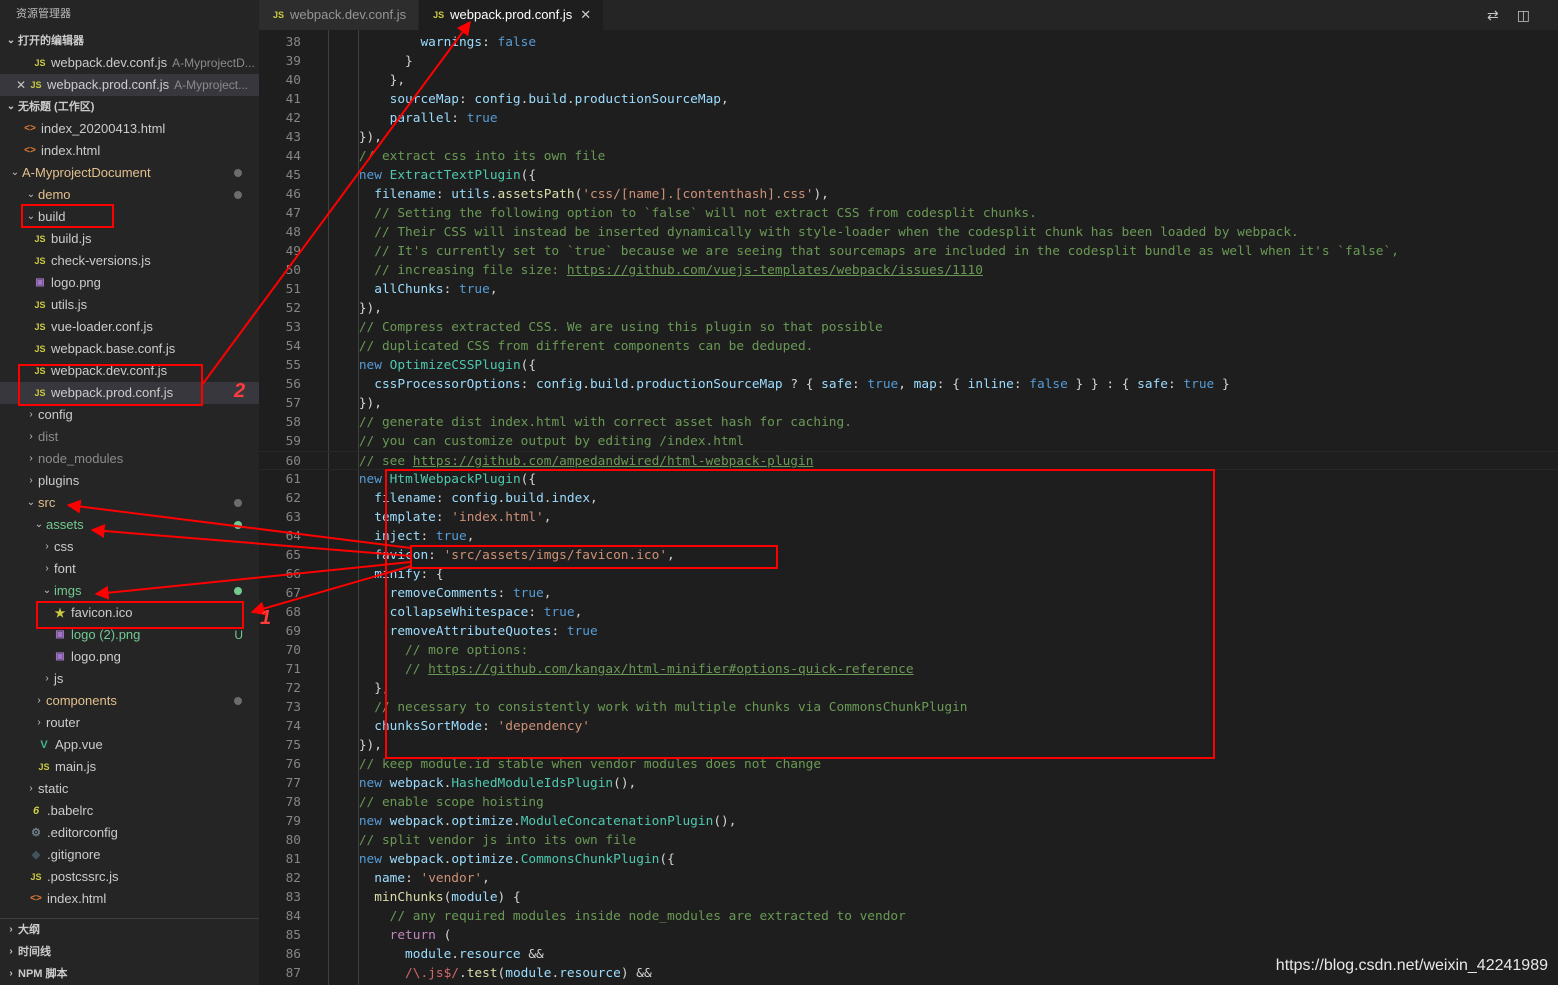  Describe the element at coordinates (129, 415) in the screenshot. I see `tree-item-folder: › config` at that location.